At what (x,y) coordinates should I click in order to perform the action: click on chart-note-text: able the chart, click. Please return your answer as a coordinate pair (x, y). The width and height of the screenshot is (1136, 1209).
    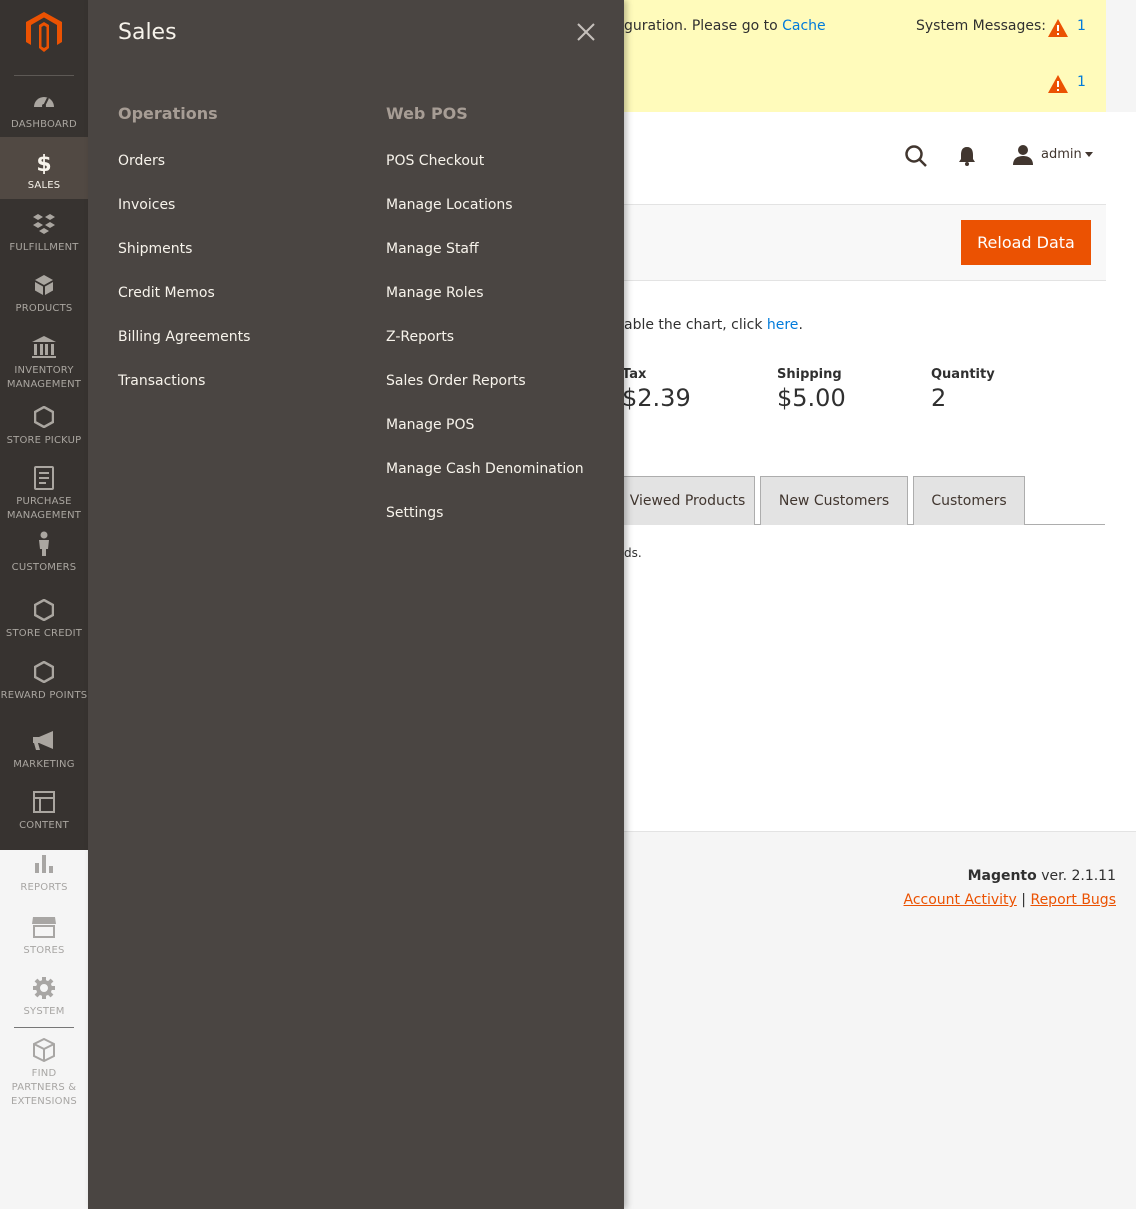
    Looking at the image, I should click on (695, 325).